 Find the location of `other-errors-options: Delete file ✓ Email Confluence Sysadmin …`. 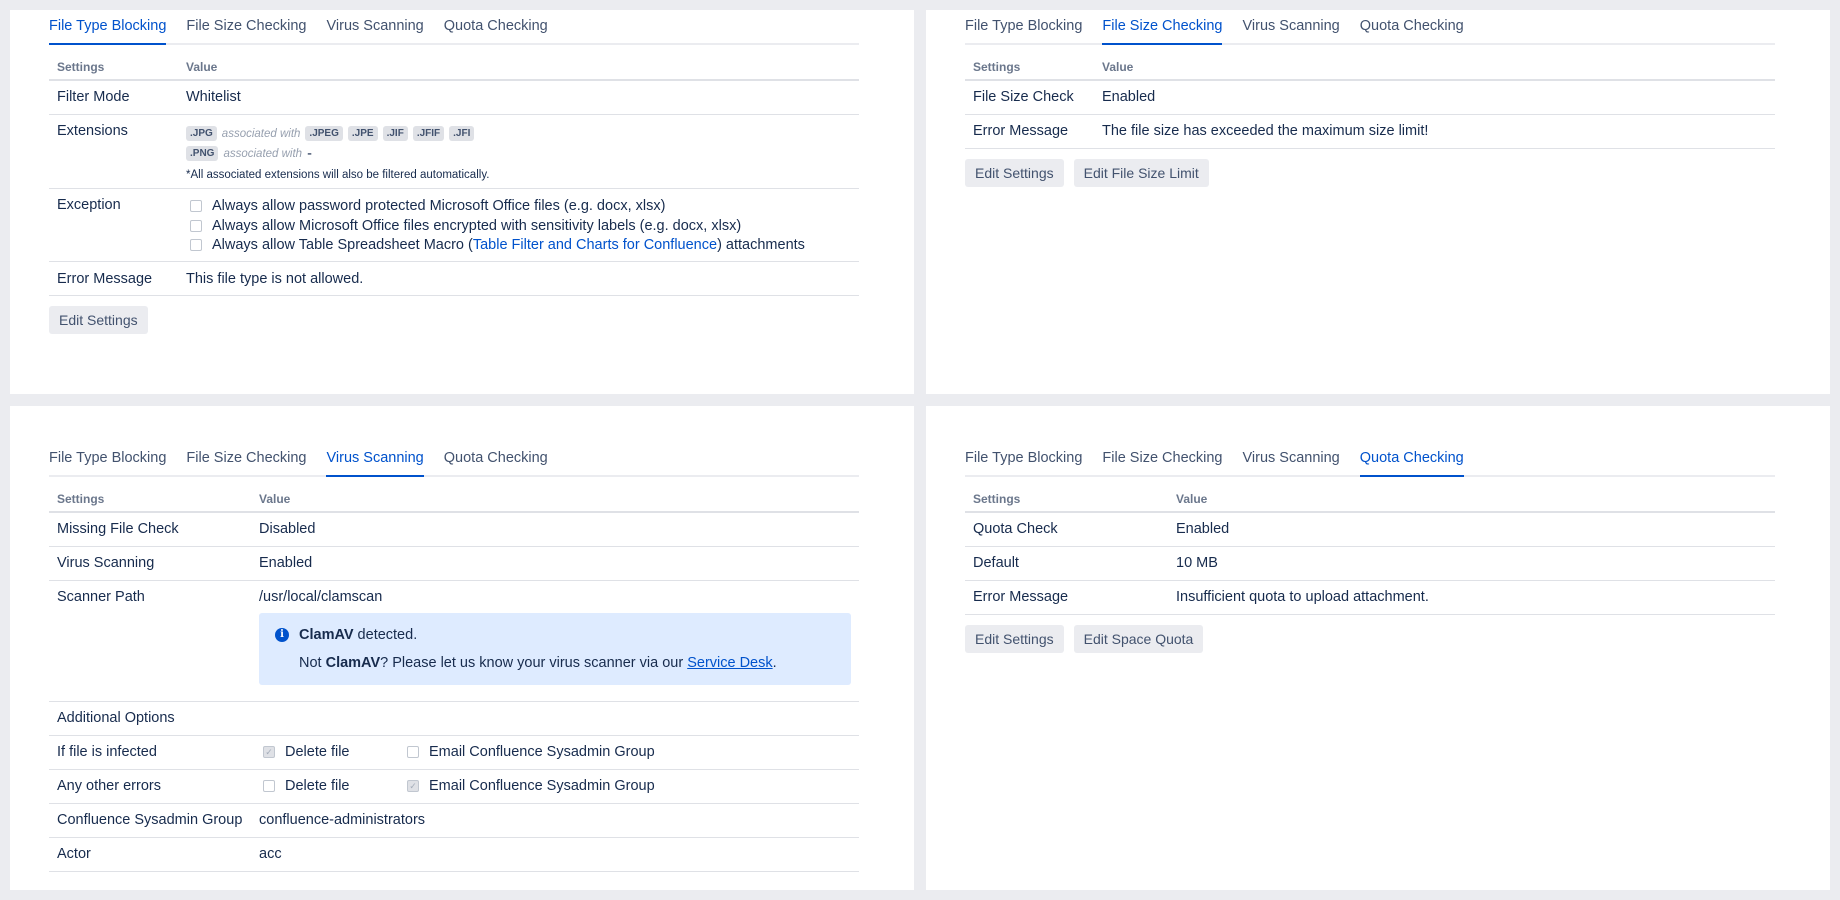

other-errors-options: Delete file ✓ Email Confluence Sysadmin … is located at coordinates (555, 786).